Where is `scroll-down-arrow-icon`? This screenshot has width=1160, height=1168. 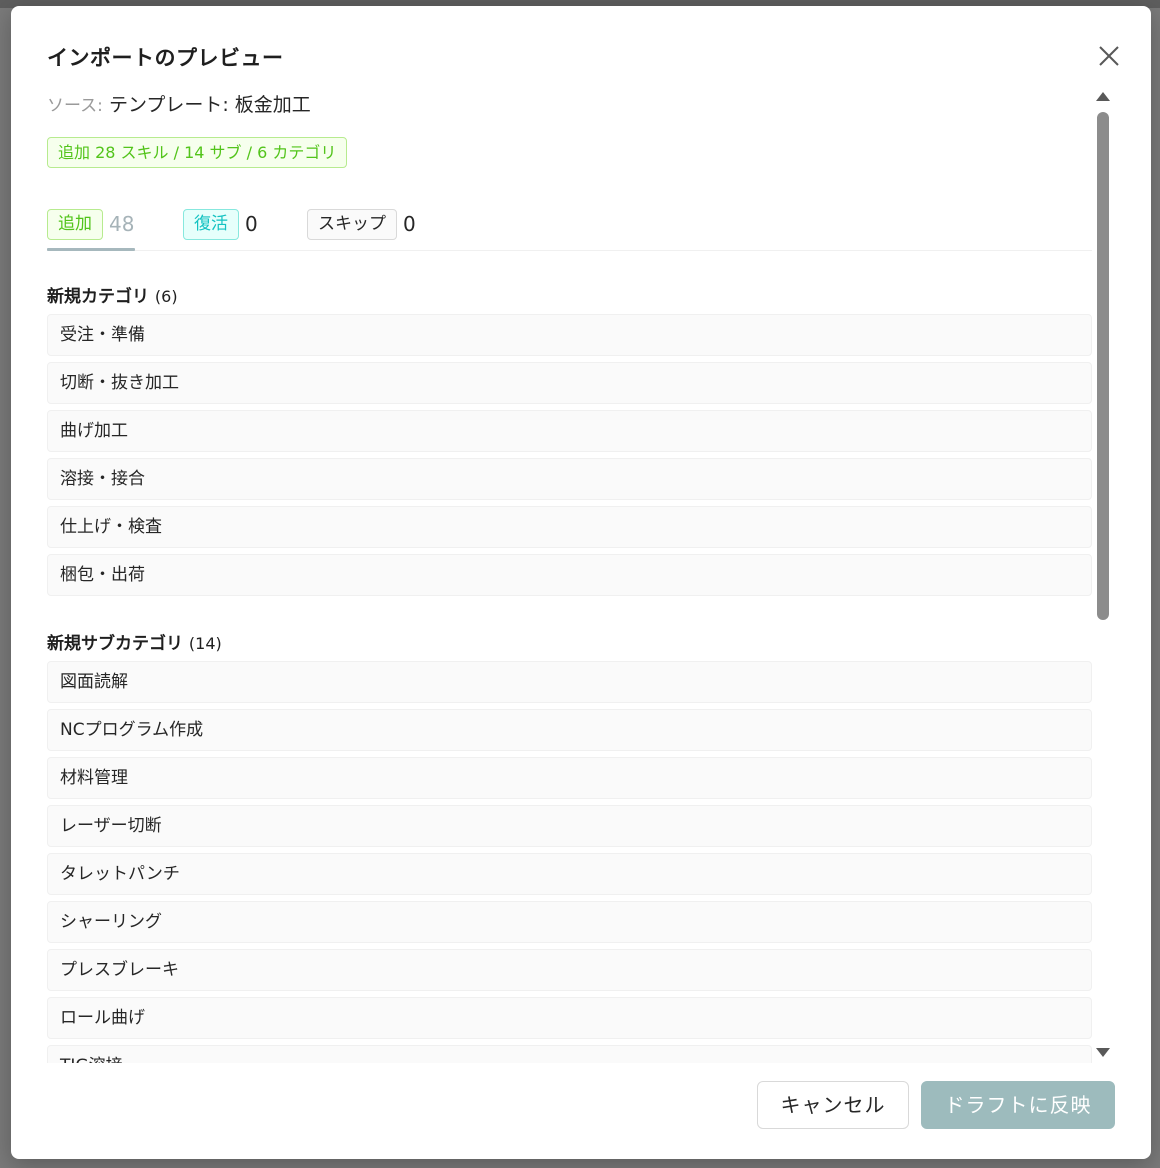 scroll-down-arrow-icon is located at coordinates (1103, 1052).